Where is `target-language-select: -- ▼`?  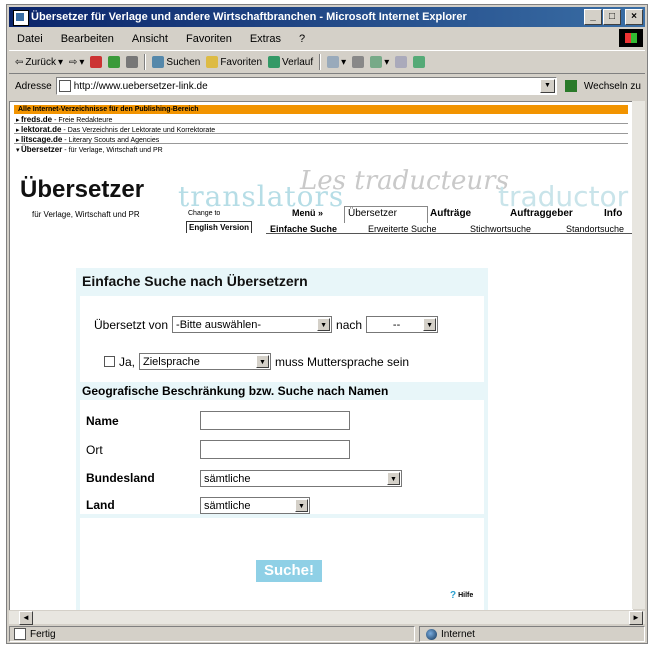 target-language-select: -- ▼ is located at coordinates (402, 324).